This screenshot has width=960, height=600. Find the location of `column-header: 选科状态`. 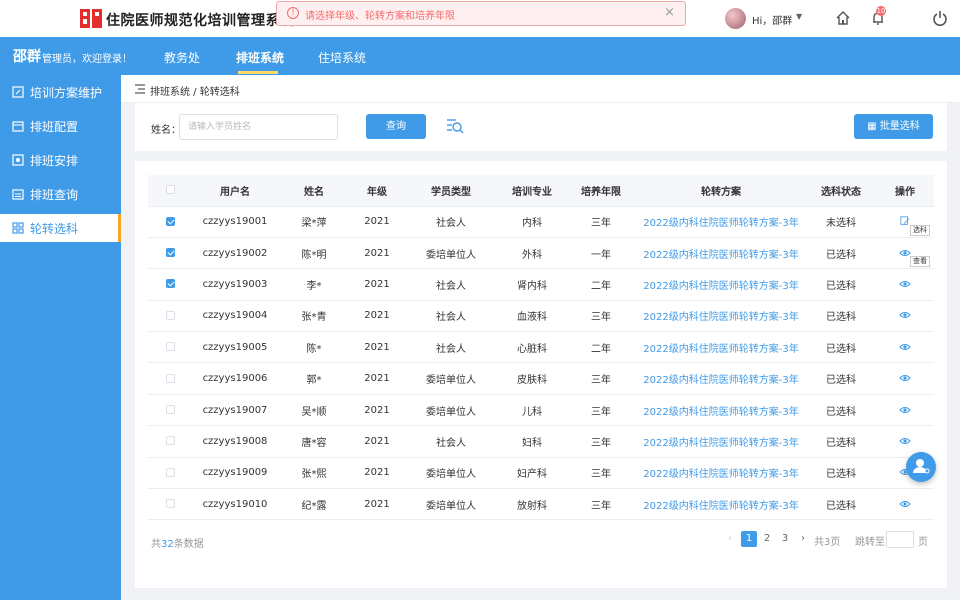

column-header: 选科状态 is located at coordinates (841, 191).